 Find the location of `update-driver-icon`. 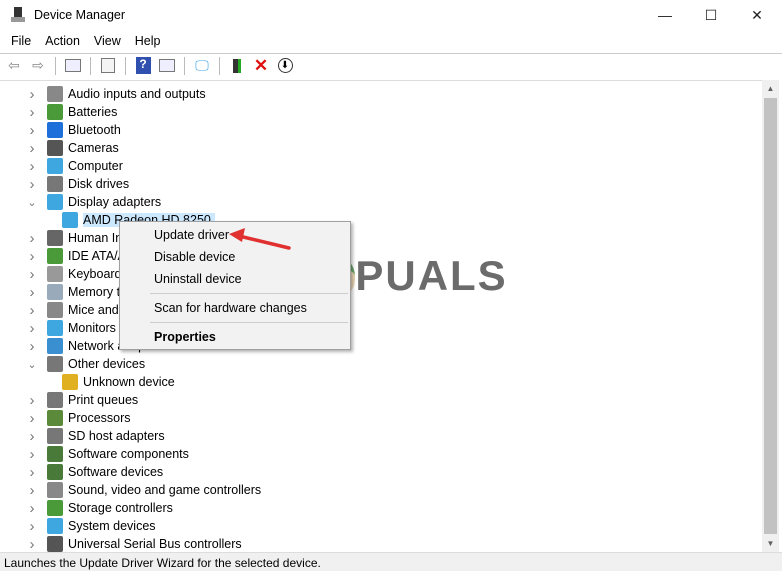

update-driver-icon is located at coordinates (237, 66).